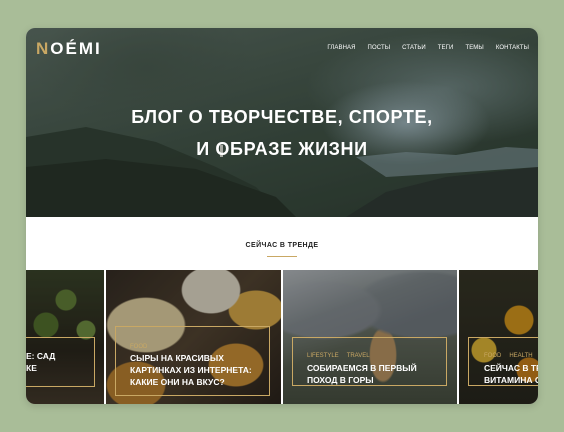 Image resolution: width=564 pixels, height=432 pixels. I want to click on card-title: СЕЙЧАС В ТР ВИТАМИНА С, so click(511, 374).